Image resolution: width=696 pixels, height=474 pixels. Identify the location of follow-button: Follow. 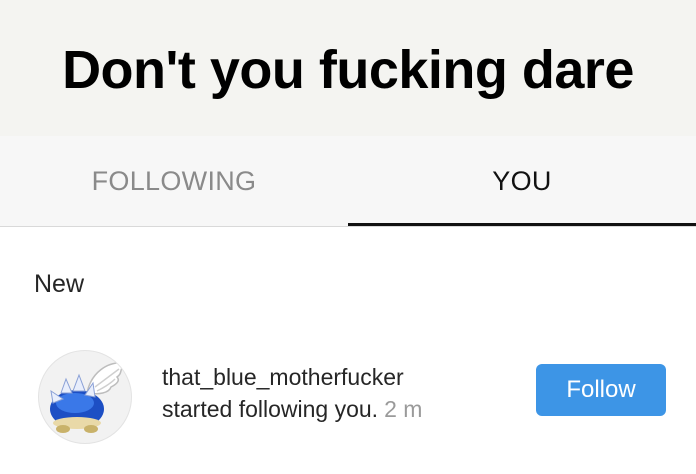
(601, 390).